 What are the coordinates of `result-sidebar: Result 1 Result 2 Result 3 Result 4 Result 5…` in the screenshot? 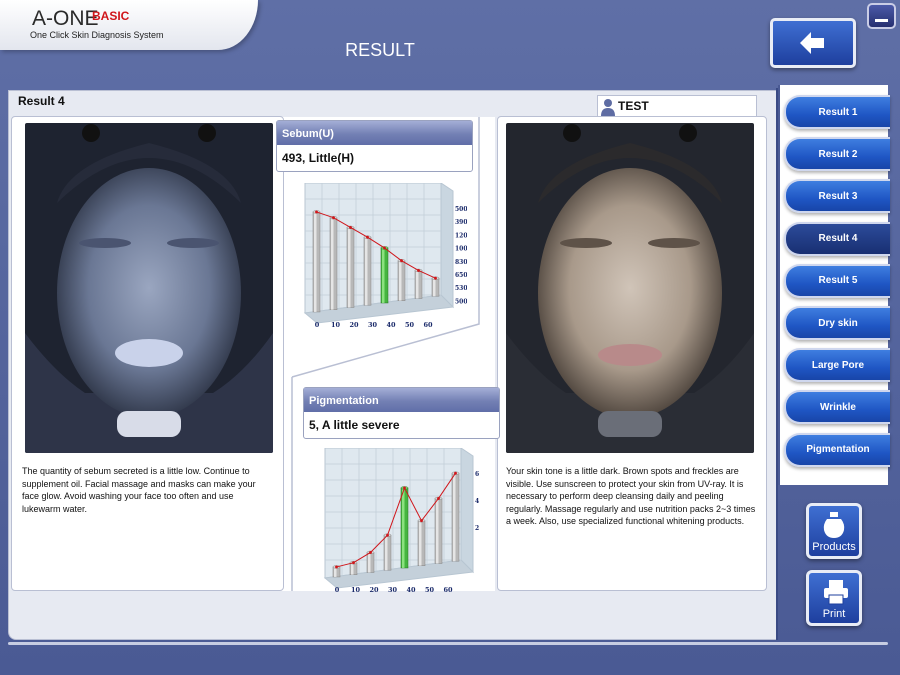 It's located at (834, 285).